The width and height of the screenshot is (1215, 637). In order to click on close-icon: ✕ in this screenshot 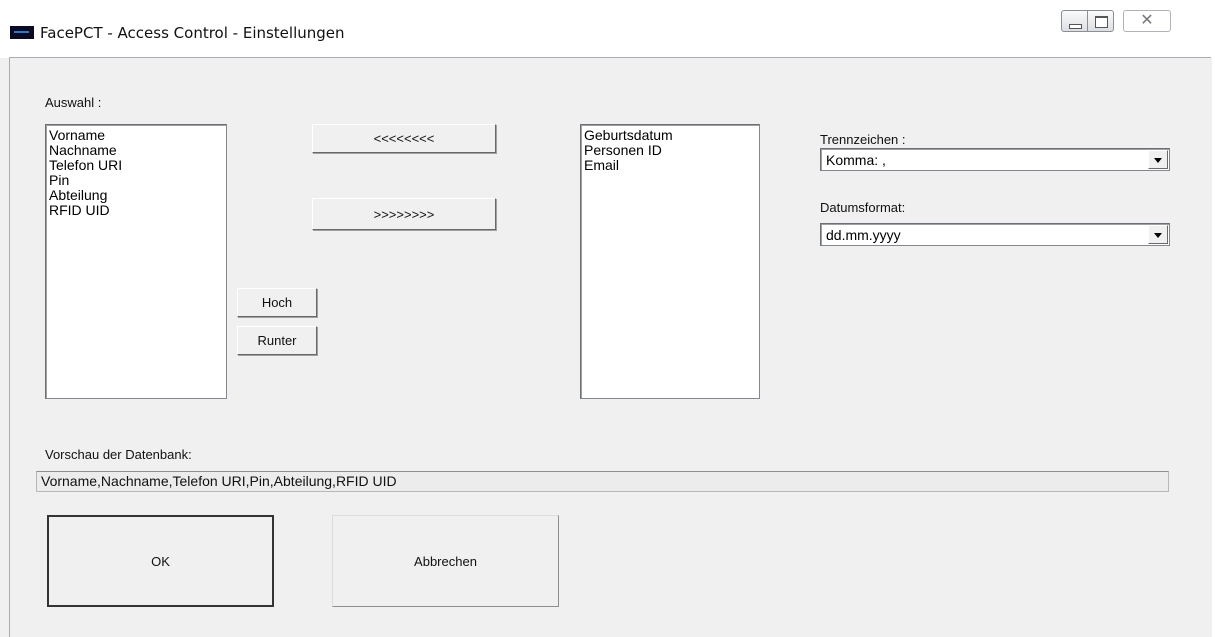, I will do `click(1147, 20)`.